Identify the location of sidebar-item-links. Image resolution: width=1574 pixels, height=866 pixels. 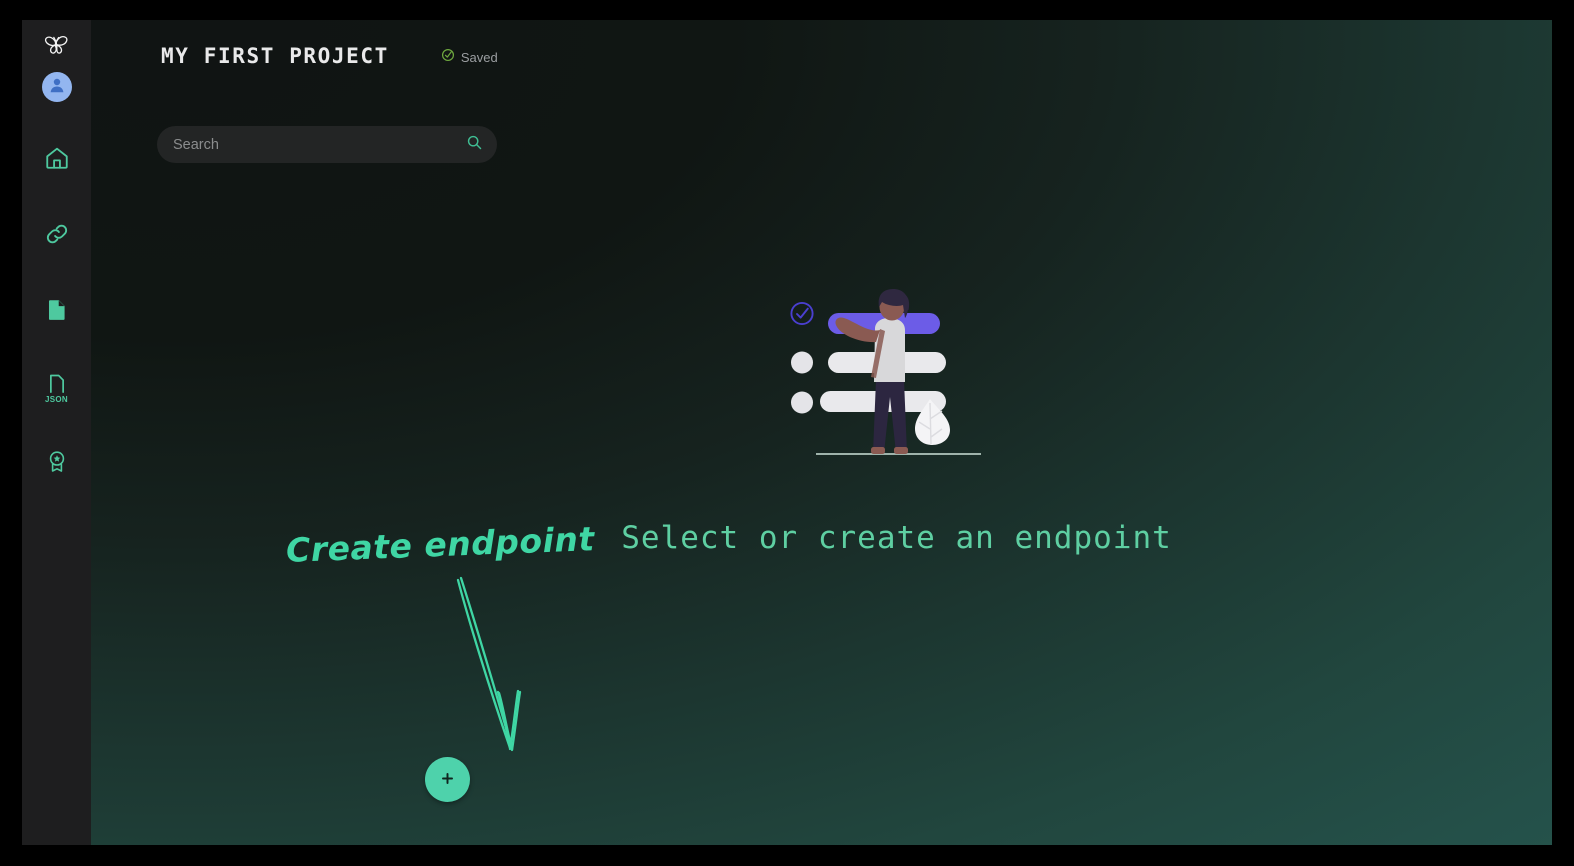
(57, 236).